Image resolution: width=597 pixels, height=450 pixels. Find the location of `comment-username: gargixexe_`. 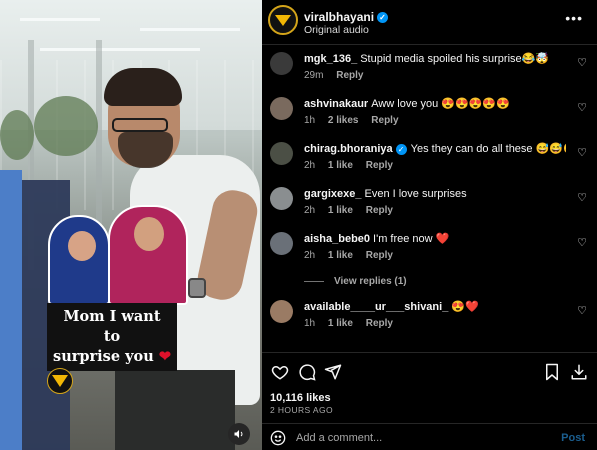

comment-username: gargixexe_ is located at coordinates (332, 194).